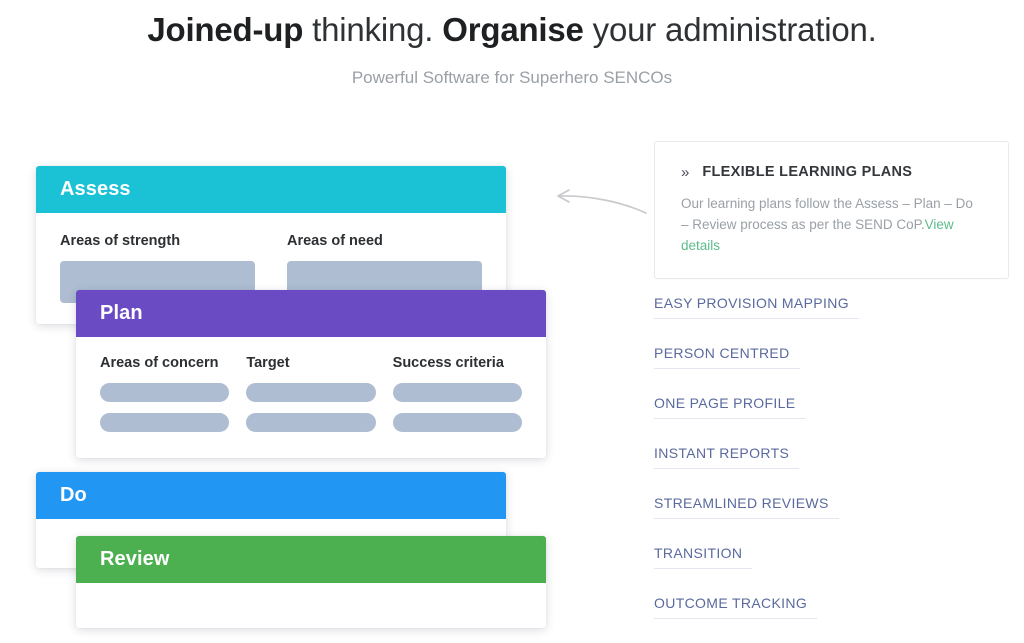 The width and height of the screenshot is (1024, 643). I want to click on mock-card-title-assess: Assess, so click(95, 189).